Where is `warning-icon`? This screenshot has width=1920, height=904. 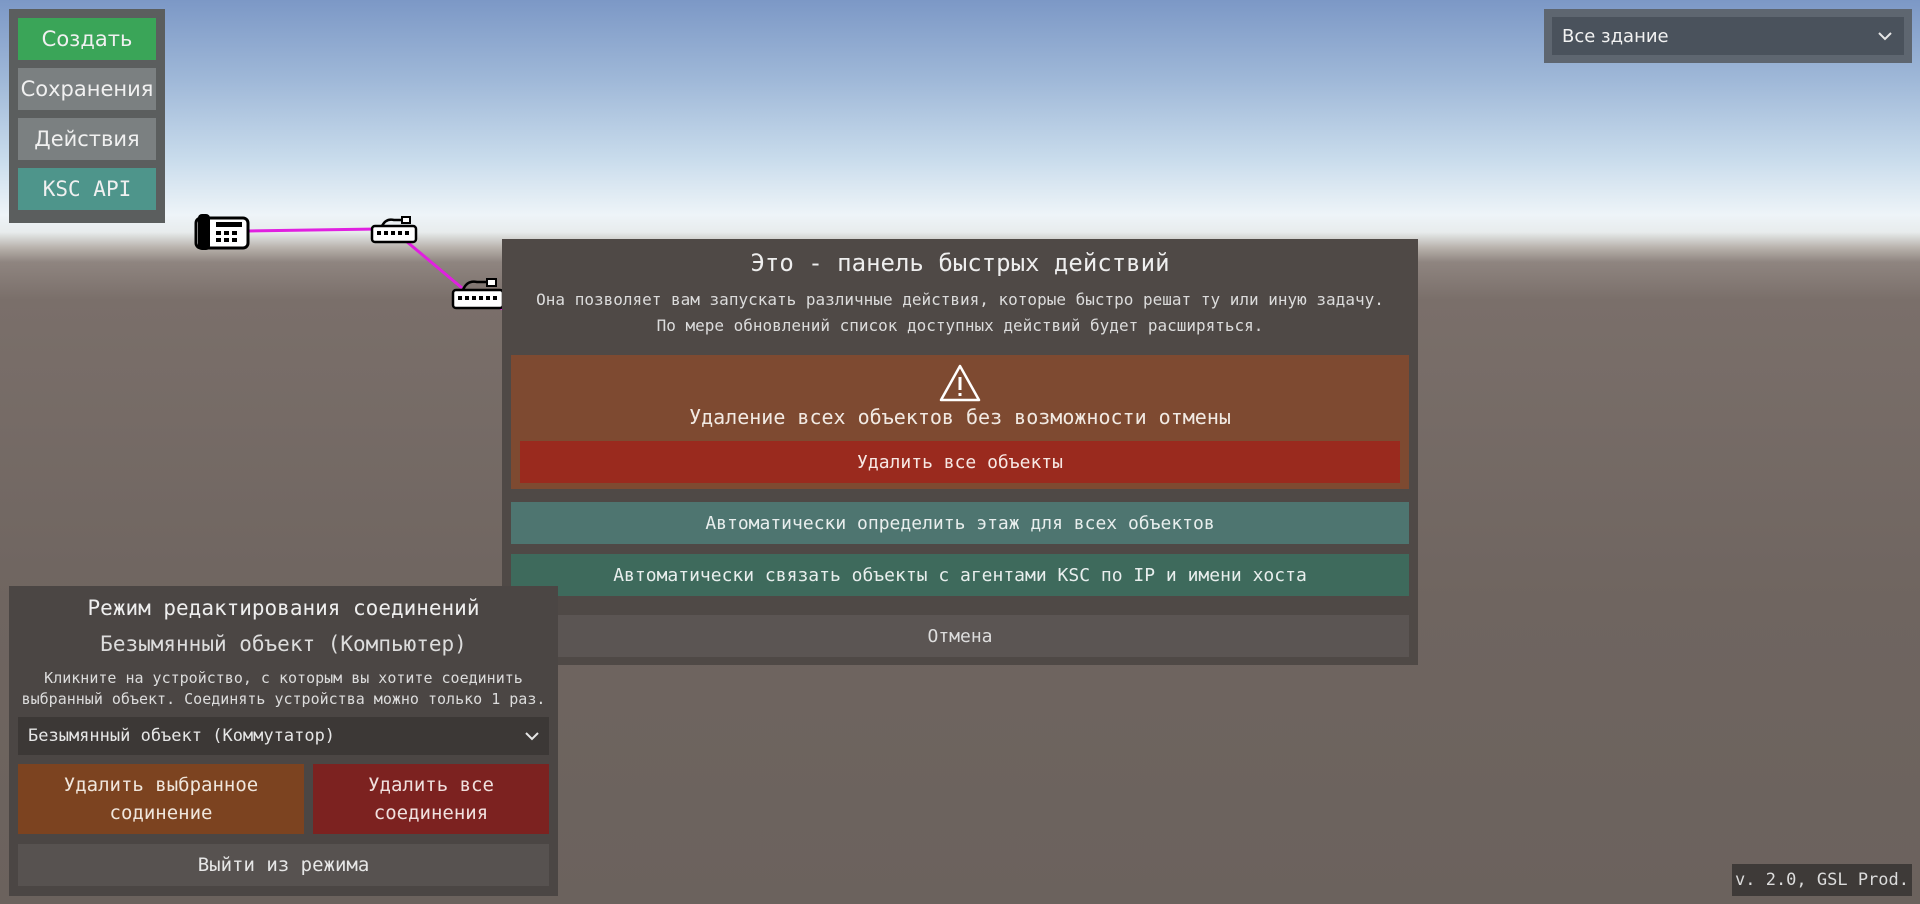 warning-icon is located at coordinates (960, 383).